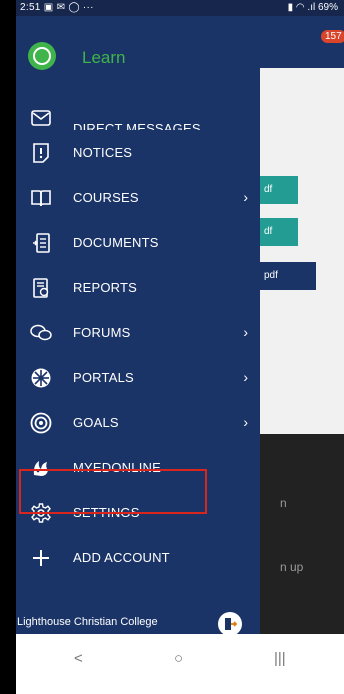 The image size is (344, 694). I want to click on plus-icon, so click(41, 558).